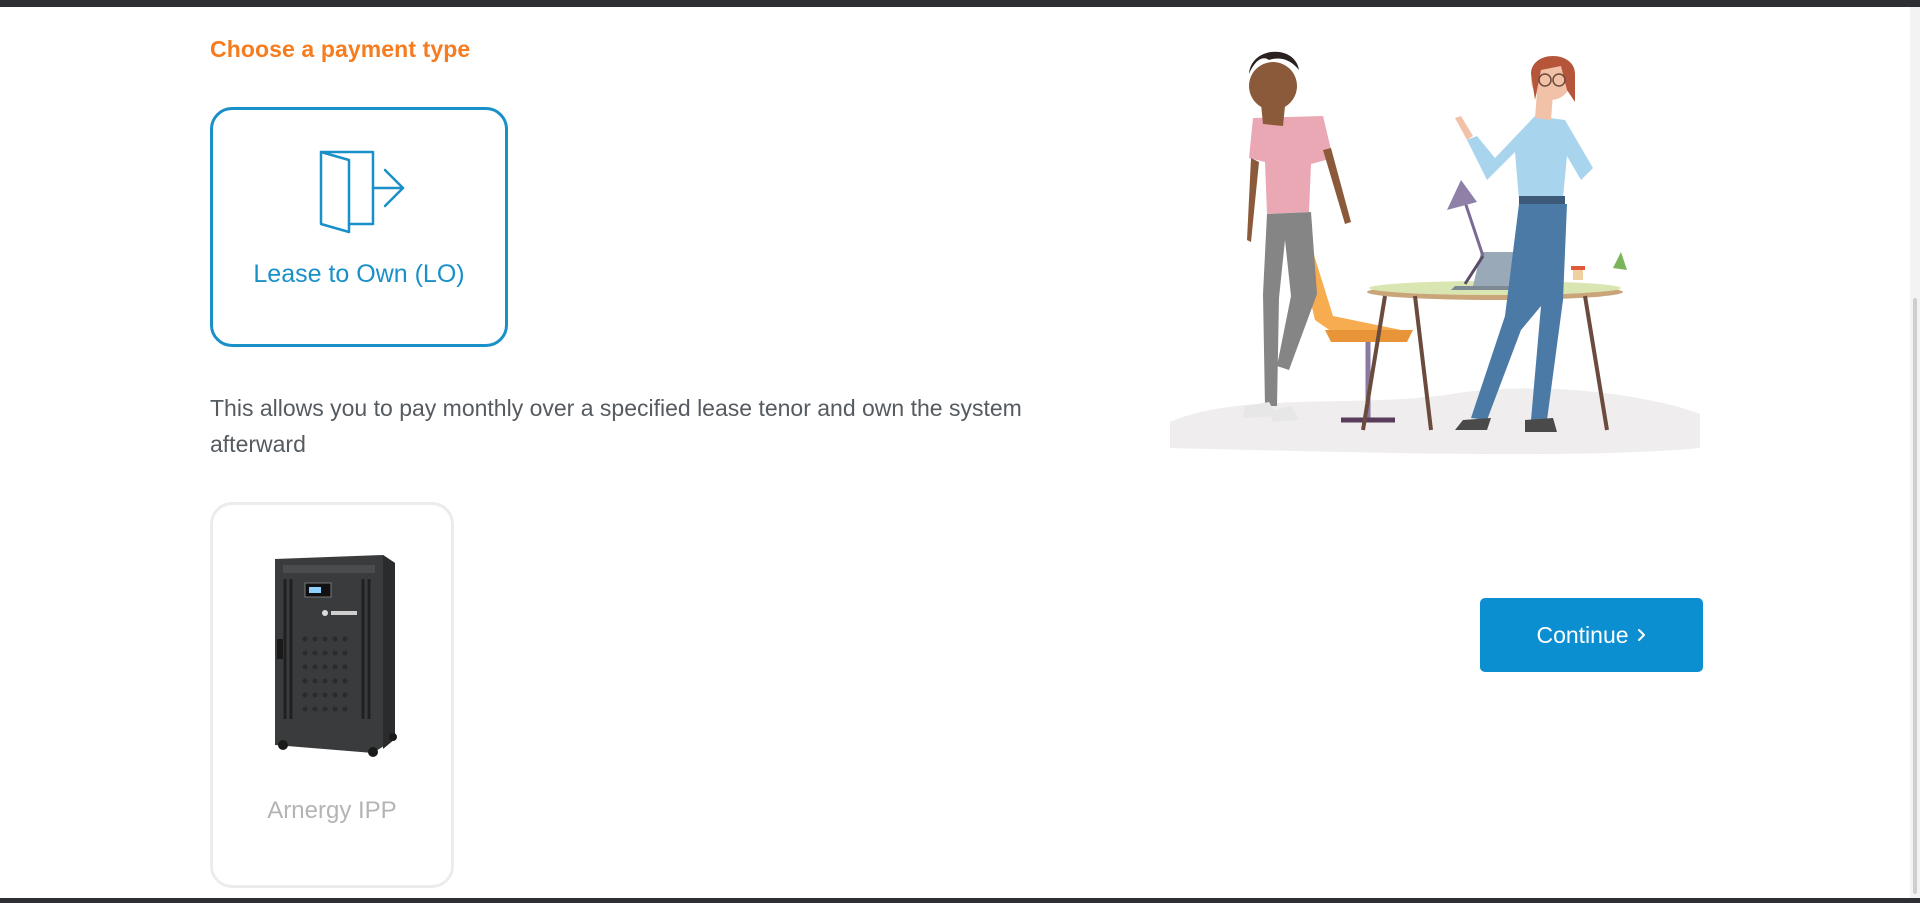 Image resolution: width=1920 pixels, height=903 pixels. What do you see at coordinates (1641, 635) in the screenshot?
I see `chevron-right-icon` at bounding box center [1641, 635].